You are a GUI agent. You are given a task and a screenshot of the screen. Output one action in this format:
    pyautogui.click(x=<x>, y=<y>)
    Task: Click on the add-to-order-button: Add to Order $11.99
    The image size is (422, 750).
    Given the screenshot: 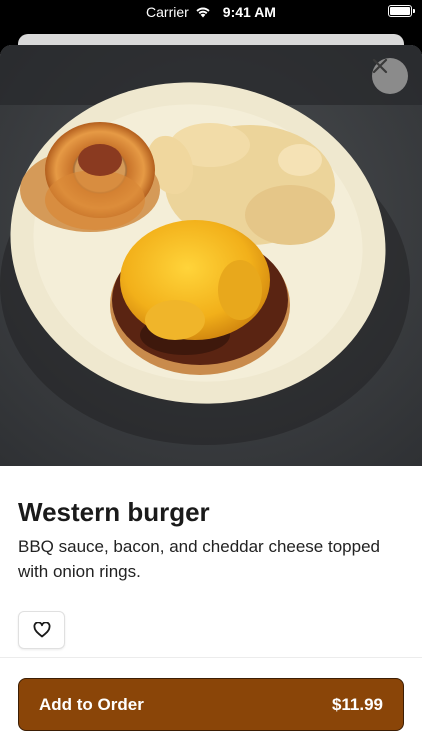 What is the action you would take?
    pyautogui.click(x=211, y=704)
    